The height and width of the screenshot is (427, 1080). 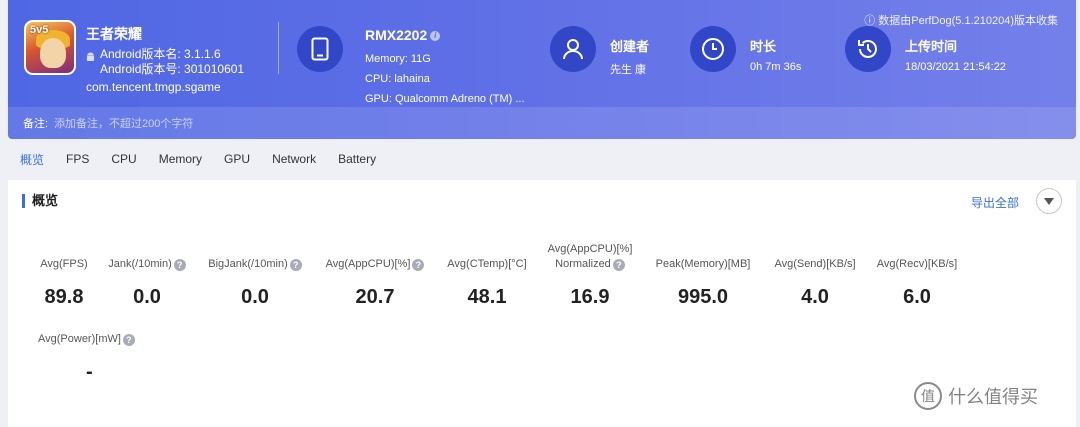 I want to click on collapse-button, so click(x=1049, y=201).